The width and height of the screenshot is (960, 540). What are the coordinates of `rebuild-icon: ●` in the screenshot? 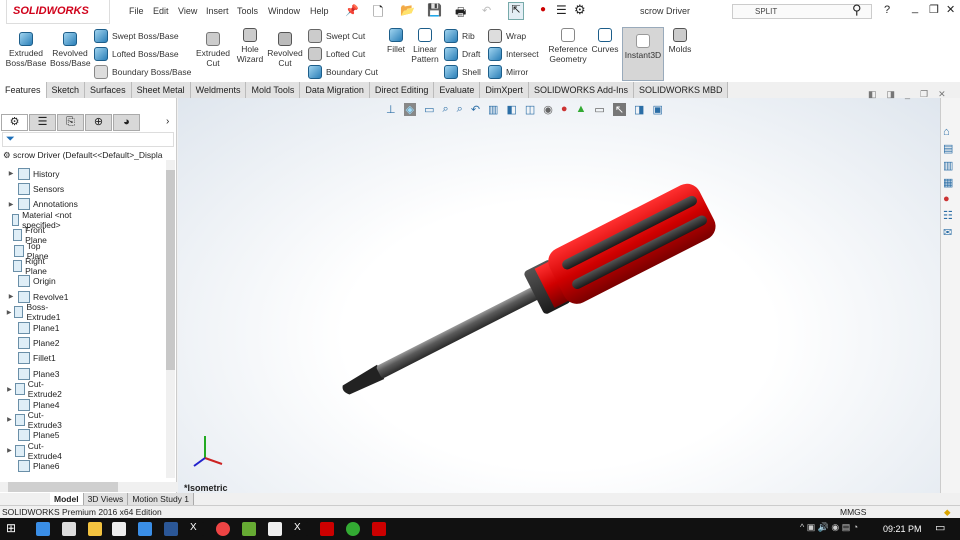 It's located at (543, 9).